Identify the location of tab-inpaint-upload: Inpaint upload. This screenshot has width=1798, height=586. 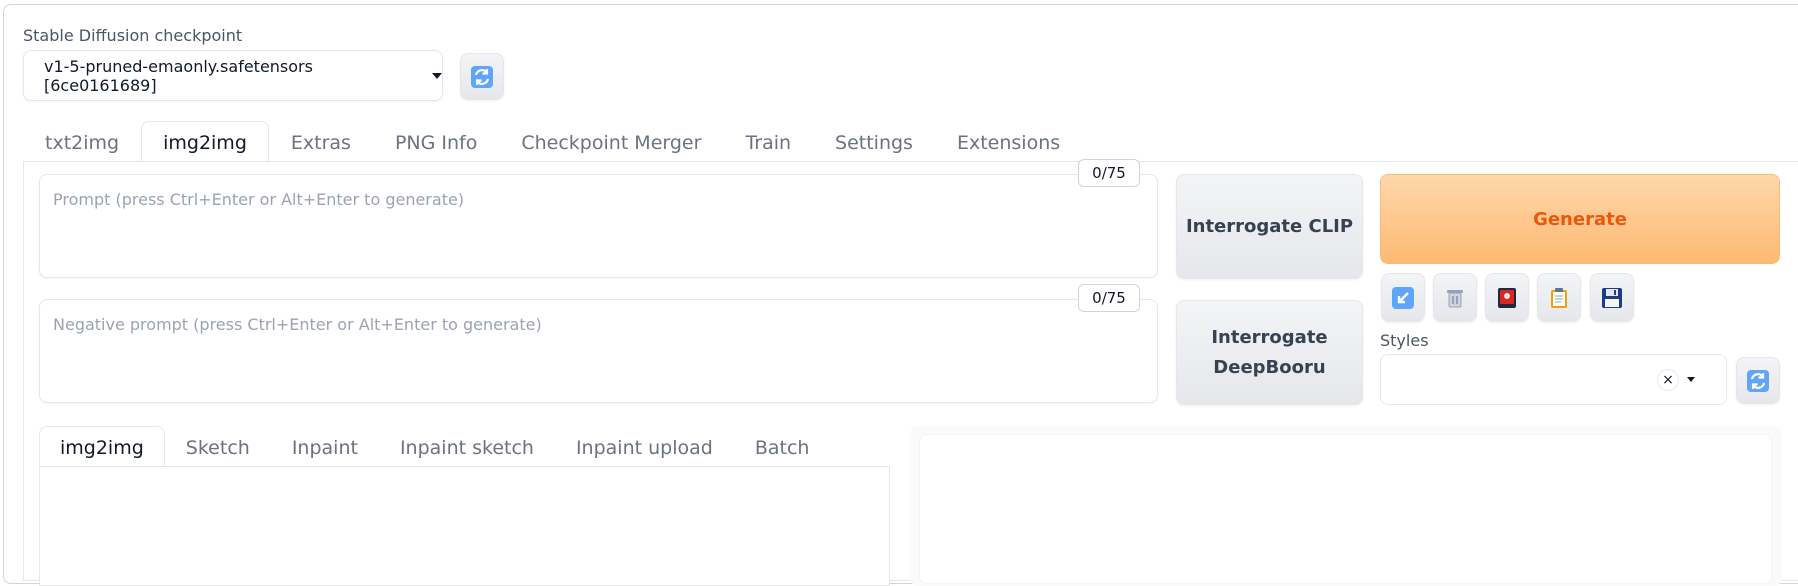
(644, 447).